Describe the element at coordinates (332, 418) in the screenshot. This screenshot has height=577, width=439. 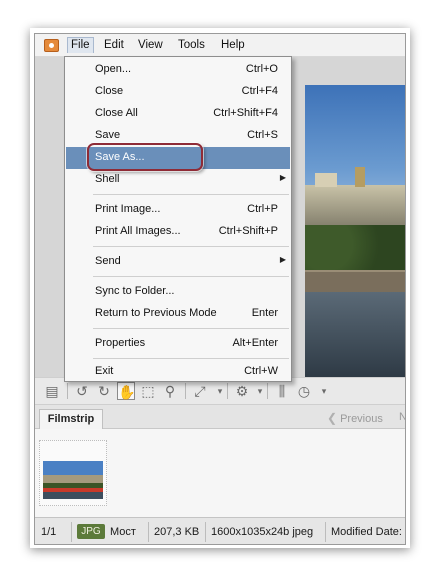
I see `chevron-left-icon: ❮` at that location.